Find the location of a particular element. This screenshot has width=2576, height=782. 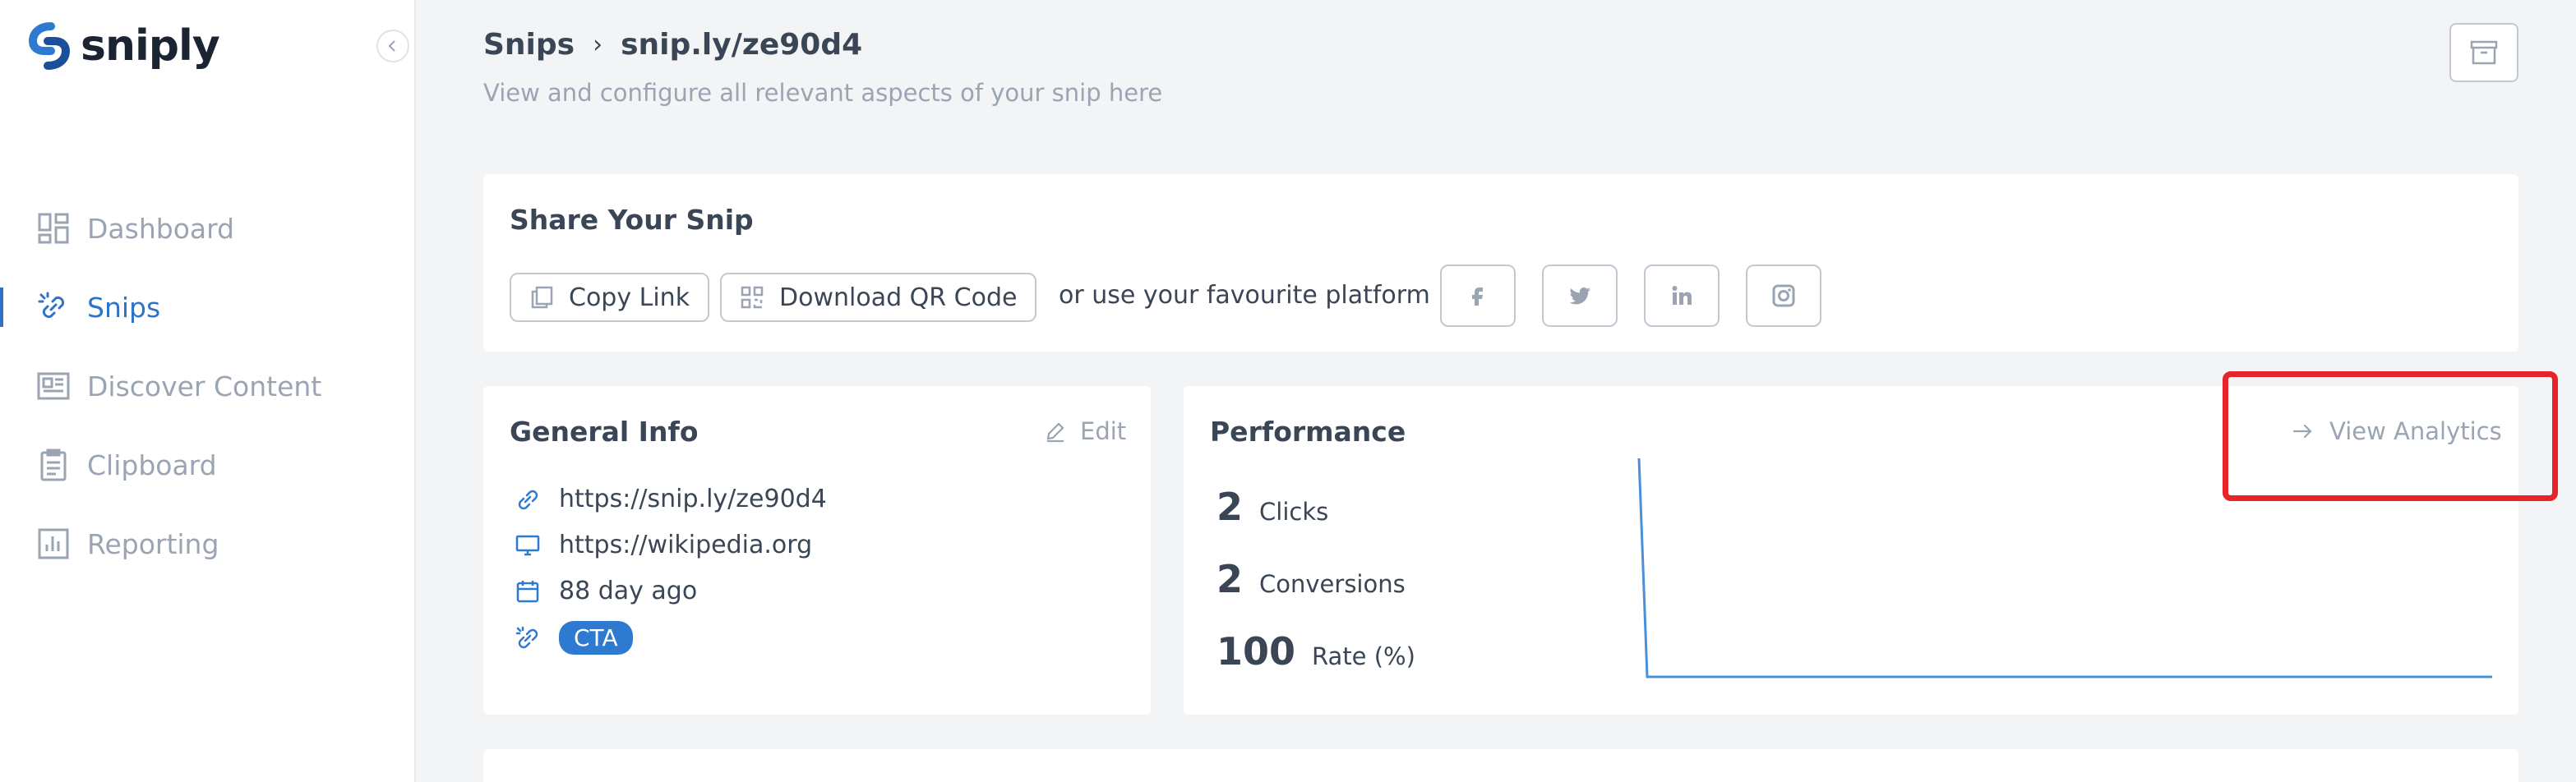

instagram-share-button is located at coordinates (1784, 295).